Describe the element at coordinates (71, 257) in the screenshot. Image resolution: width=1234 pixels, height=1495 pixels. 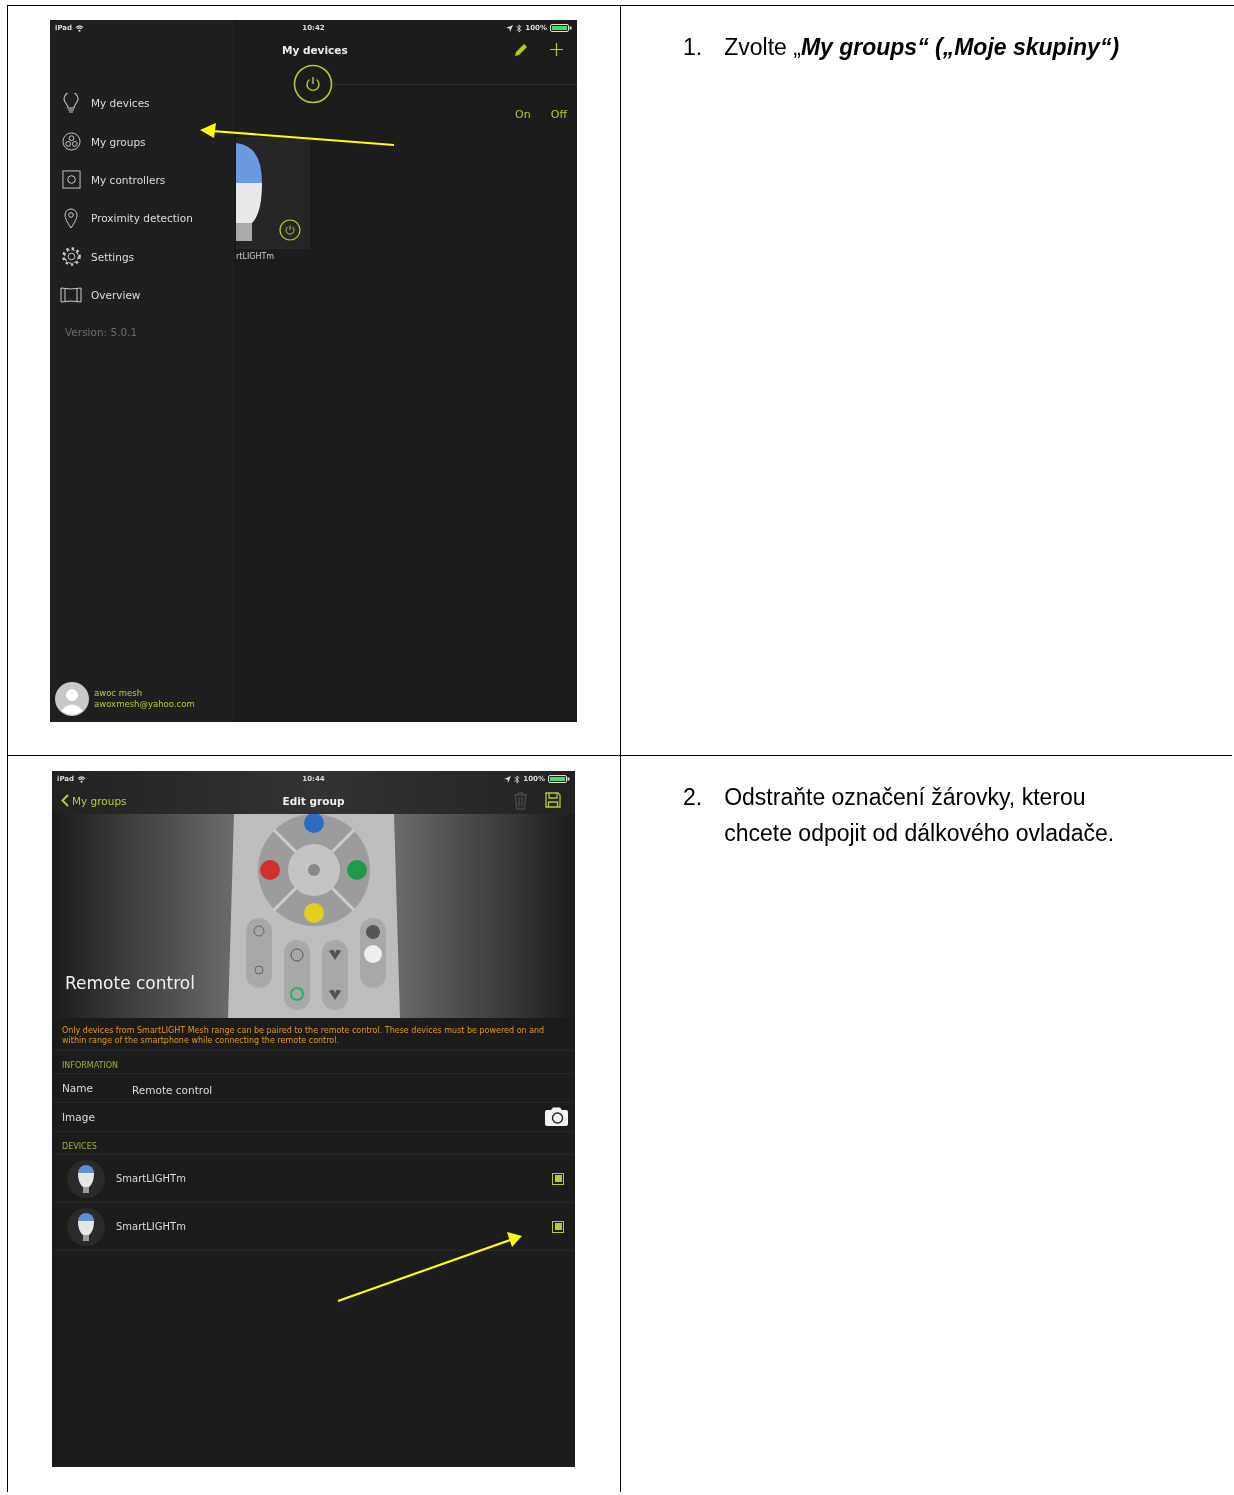
I see `settings-icon` at that location.